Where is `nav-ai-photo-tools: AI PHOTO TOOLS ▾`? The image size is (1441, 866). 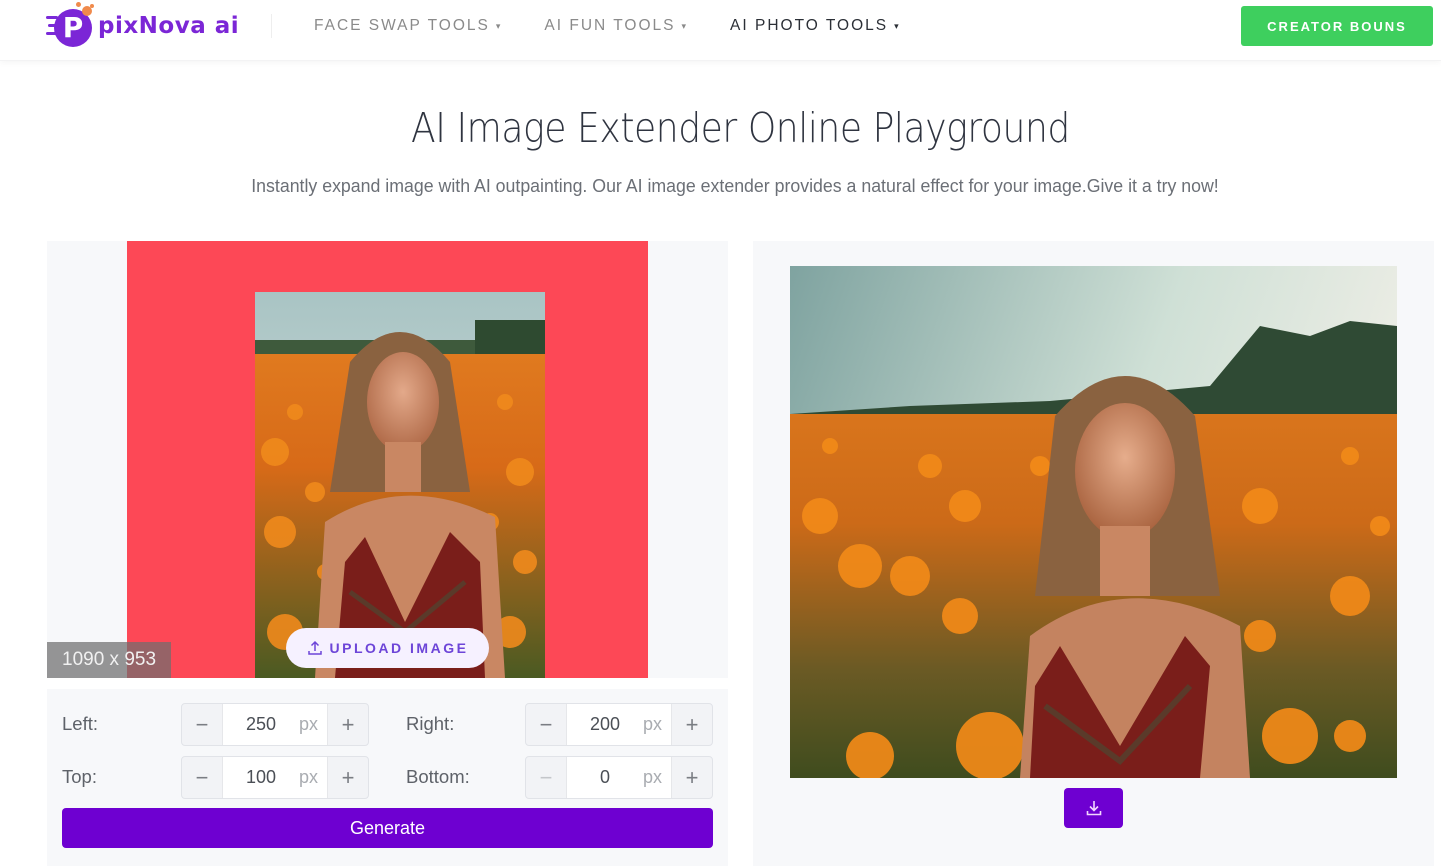 nav-ai-photo-tools: AI PHOTO TOOLS ▾ is located at coordinates (814, 26).